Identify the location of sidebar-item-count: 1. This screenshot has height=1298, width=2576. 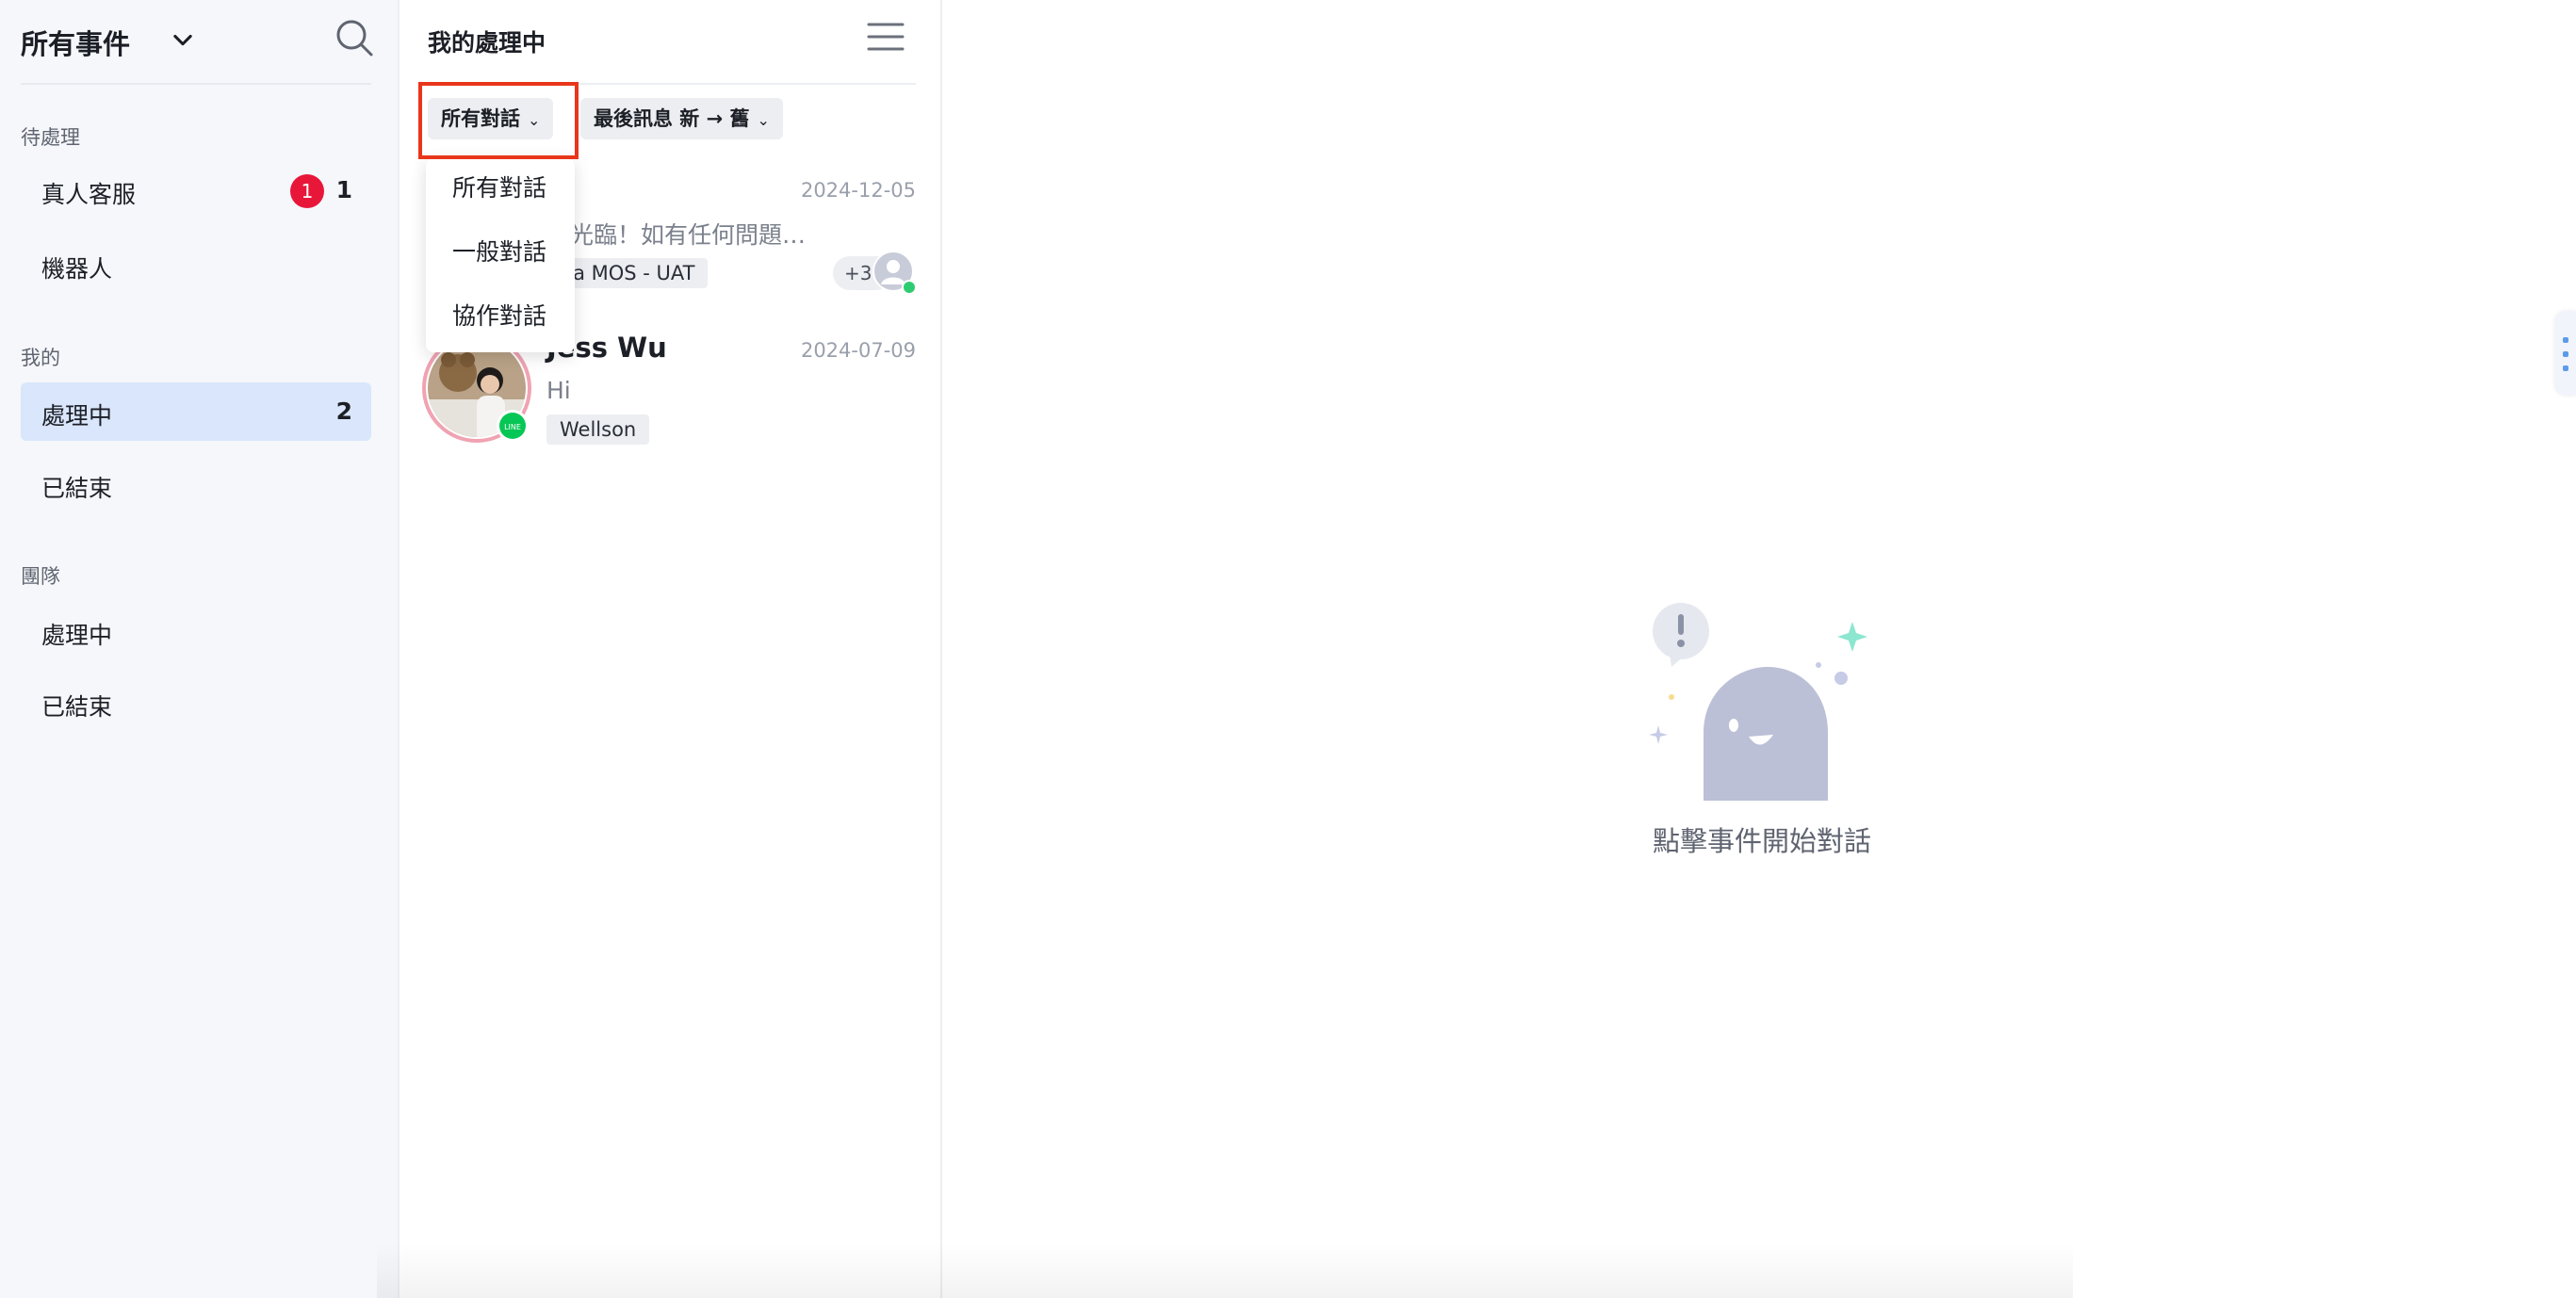
(343, 189).